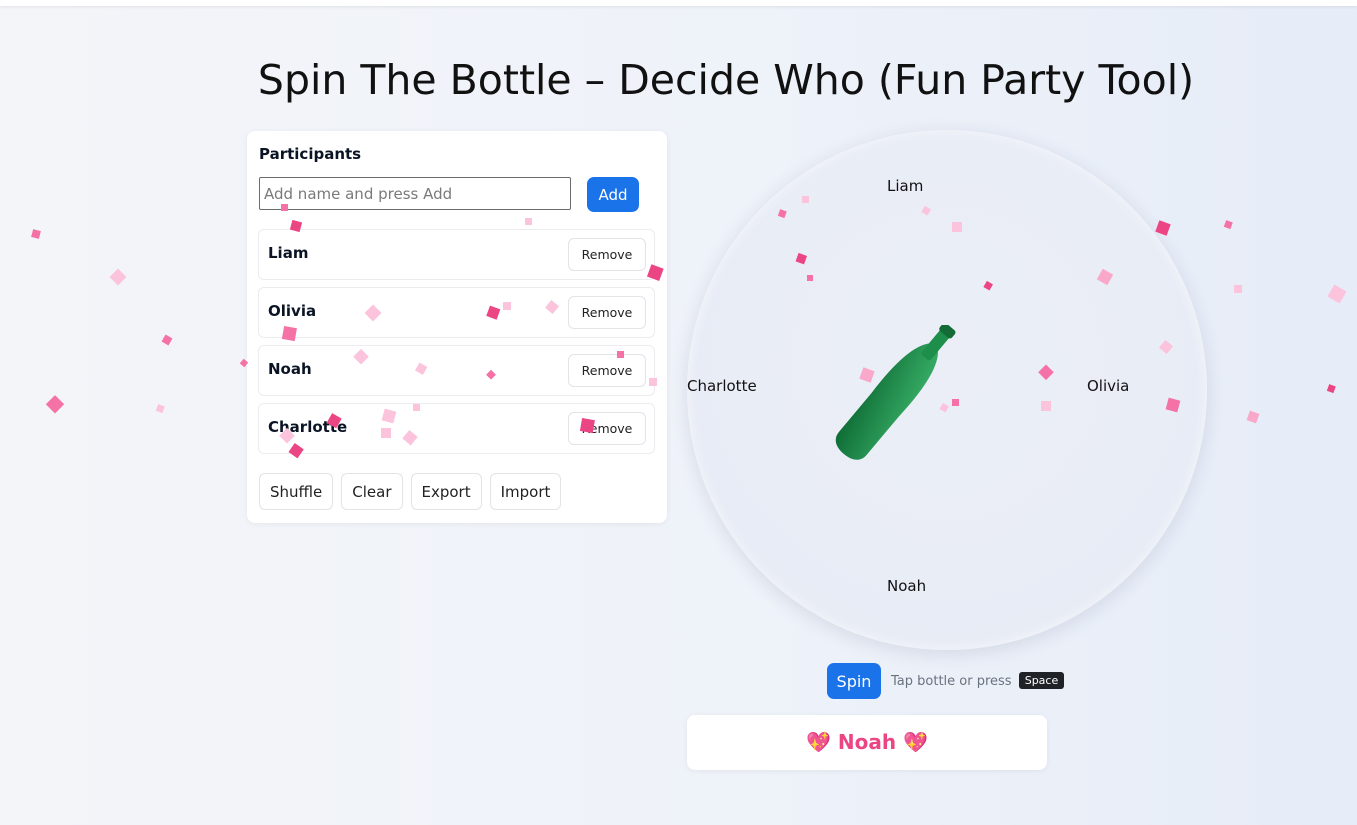 This screenshot has width=1357, height=825. What do you see at coordinates (722, 386) in the screenshot?
I see `wheel-label-charlotte: Charlotte` at bounding box center [722, 386].